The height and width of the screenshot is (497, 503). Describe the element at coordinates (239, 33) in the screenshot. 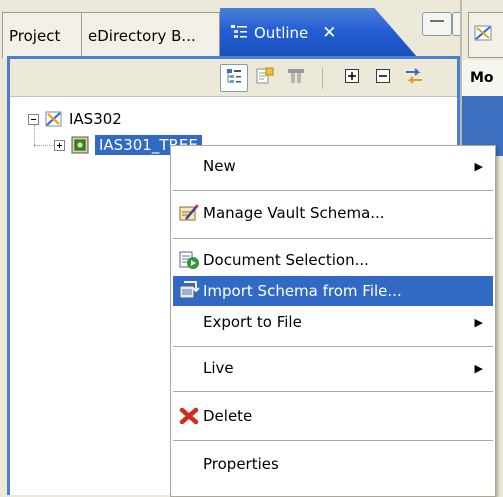

I see `outline-icon` at that location.